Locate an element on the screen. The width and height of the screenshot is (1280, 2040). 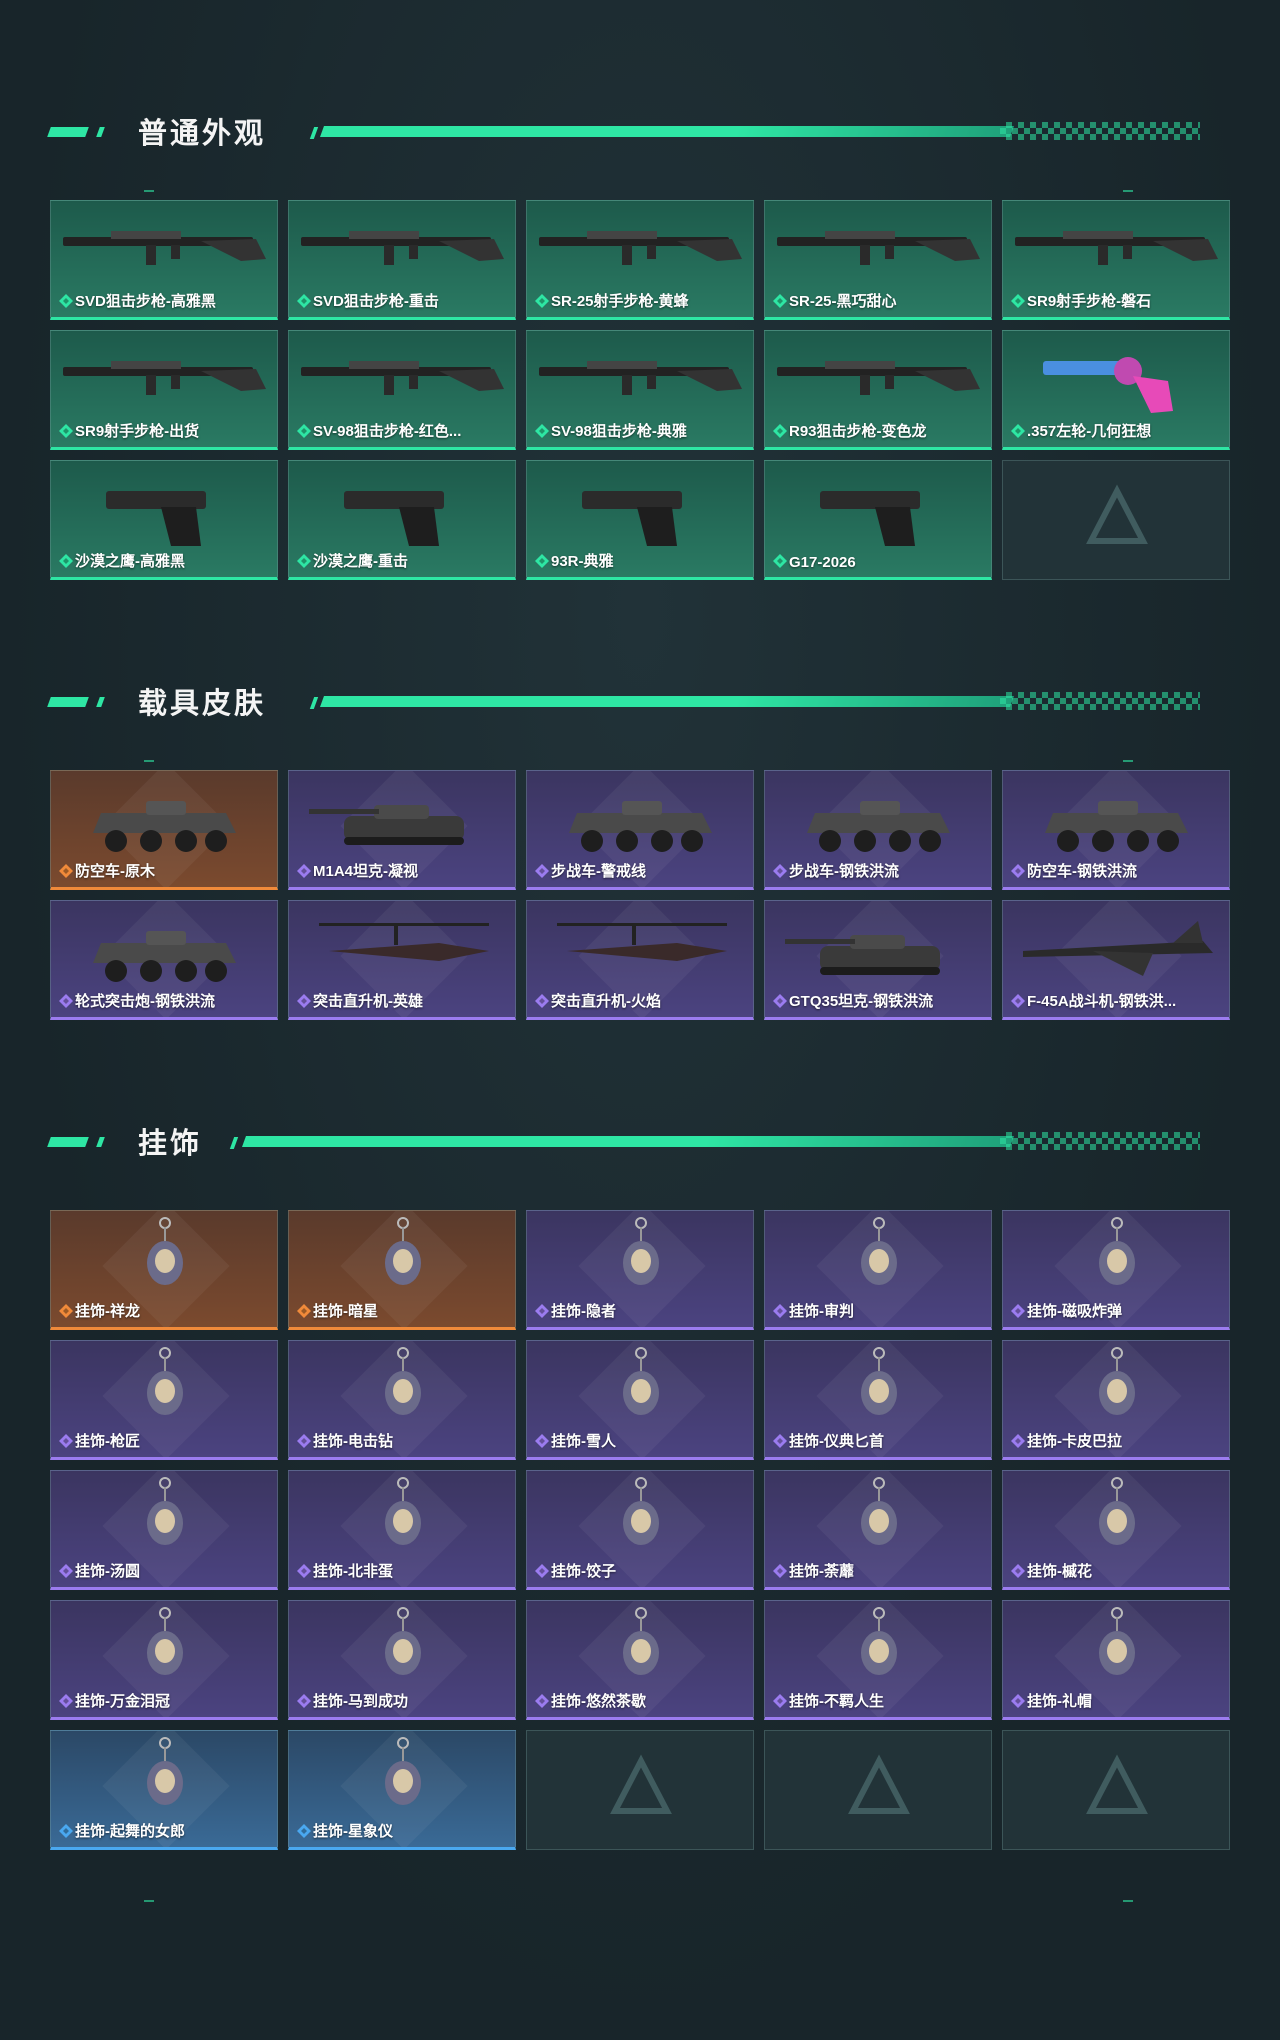
skin-card: SR-25-黑巧甜心 is located at coordinates (878, 260).